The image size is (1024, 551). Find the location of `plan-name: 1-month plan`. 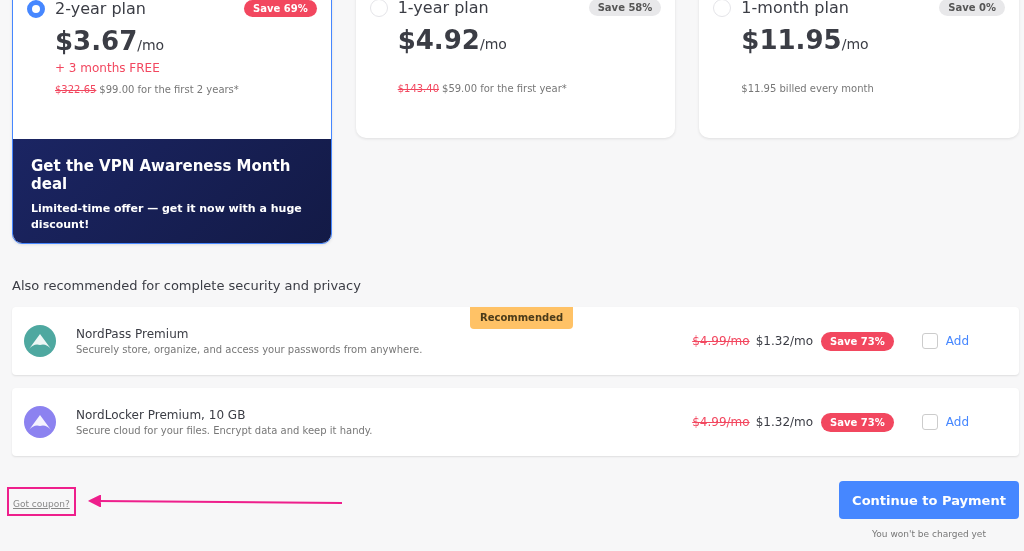

plan-name: 1-month plan is located at coordinates (795, 8).